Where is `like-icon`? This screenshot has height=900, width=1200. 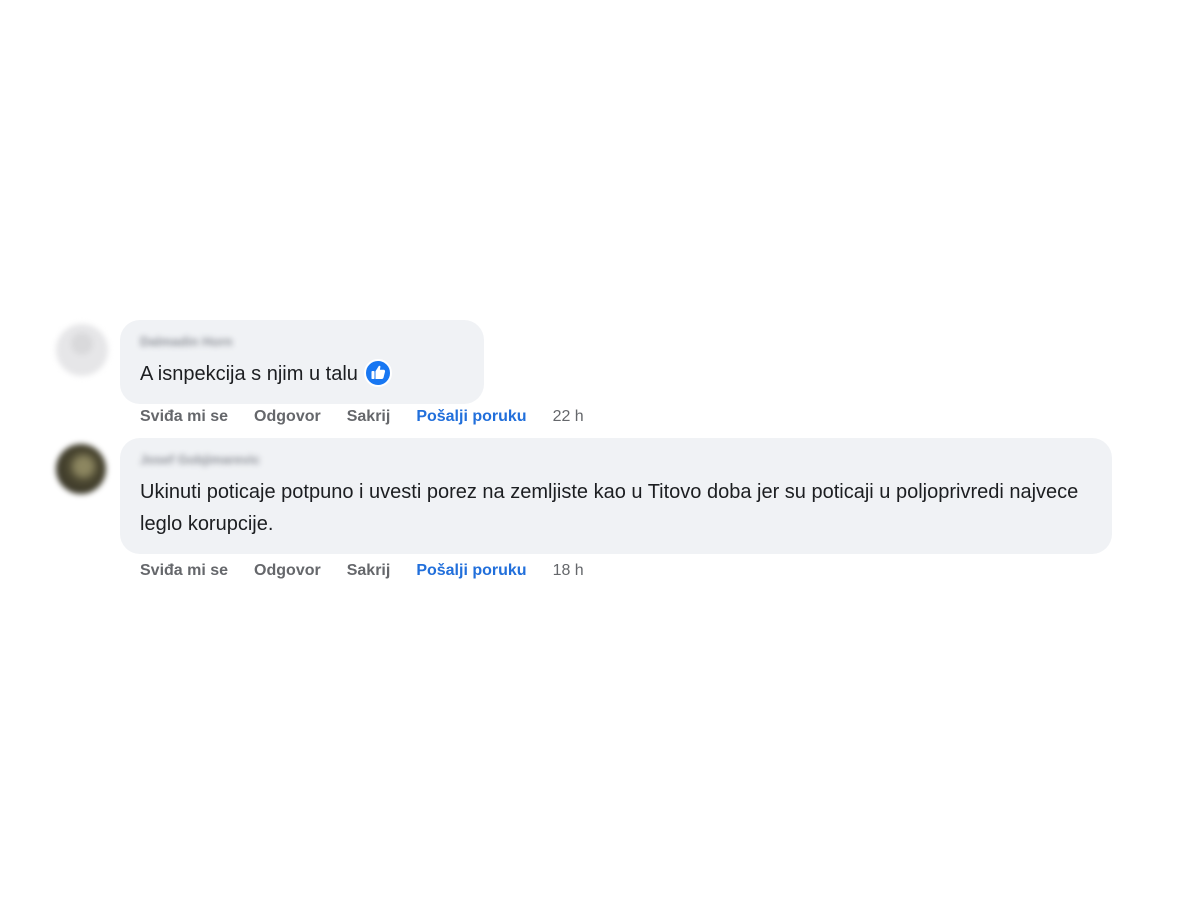 like-icon is located at coordinates (377, 372).